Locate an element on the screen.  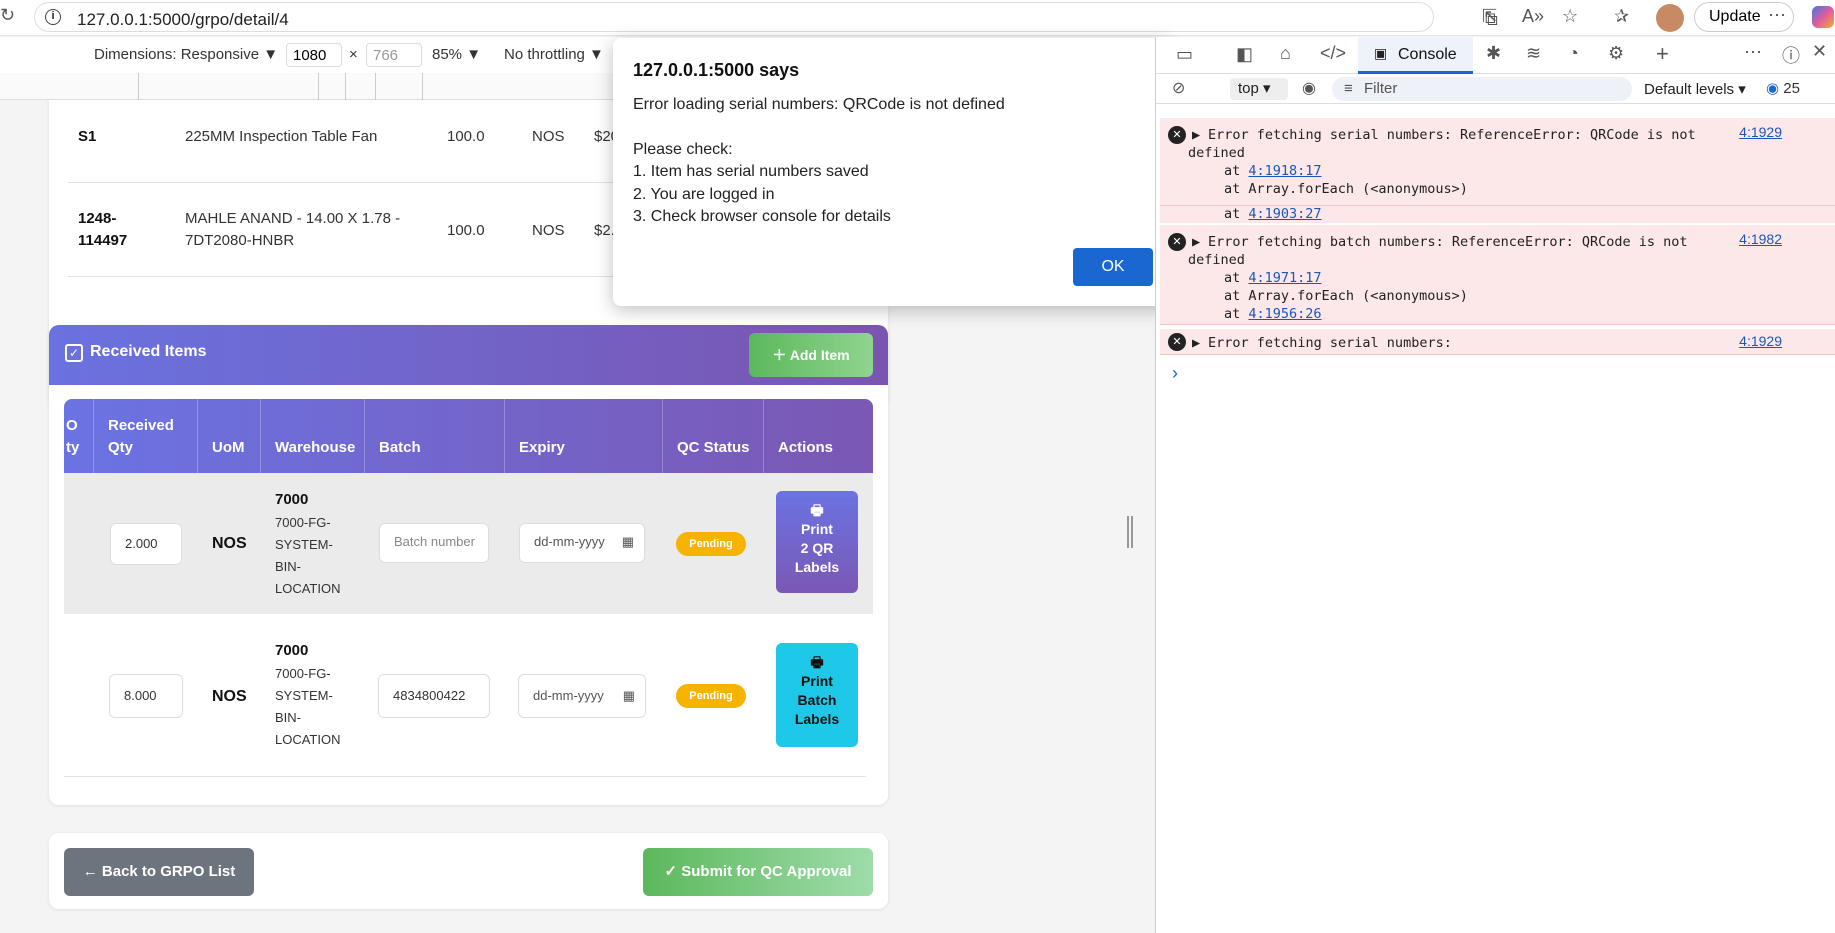
batch-input: 4834800422 is located at coordinates (434, 696).